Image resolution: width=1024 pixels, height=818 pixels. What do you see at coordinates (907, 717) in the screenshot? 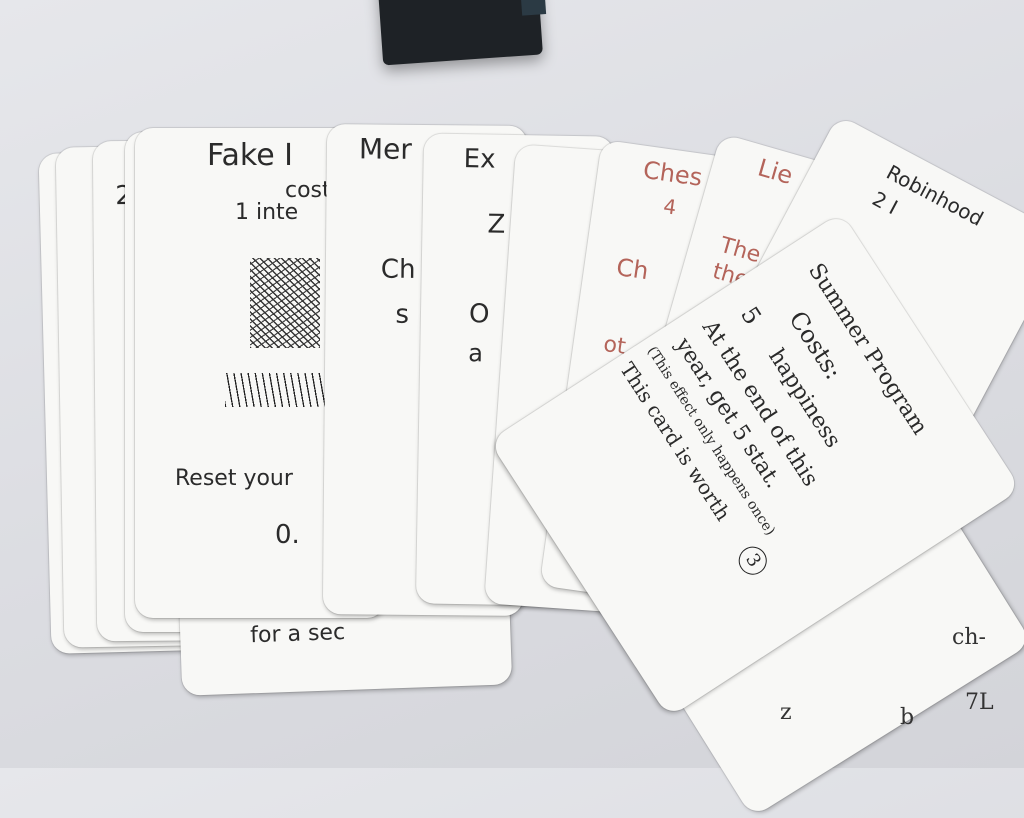
I see `scrawl-text: b` at bounding box center [907, 717].